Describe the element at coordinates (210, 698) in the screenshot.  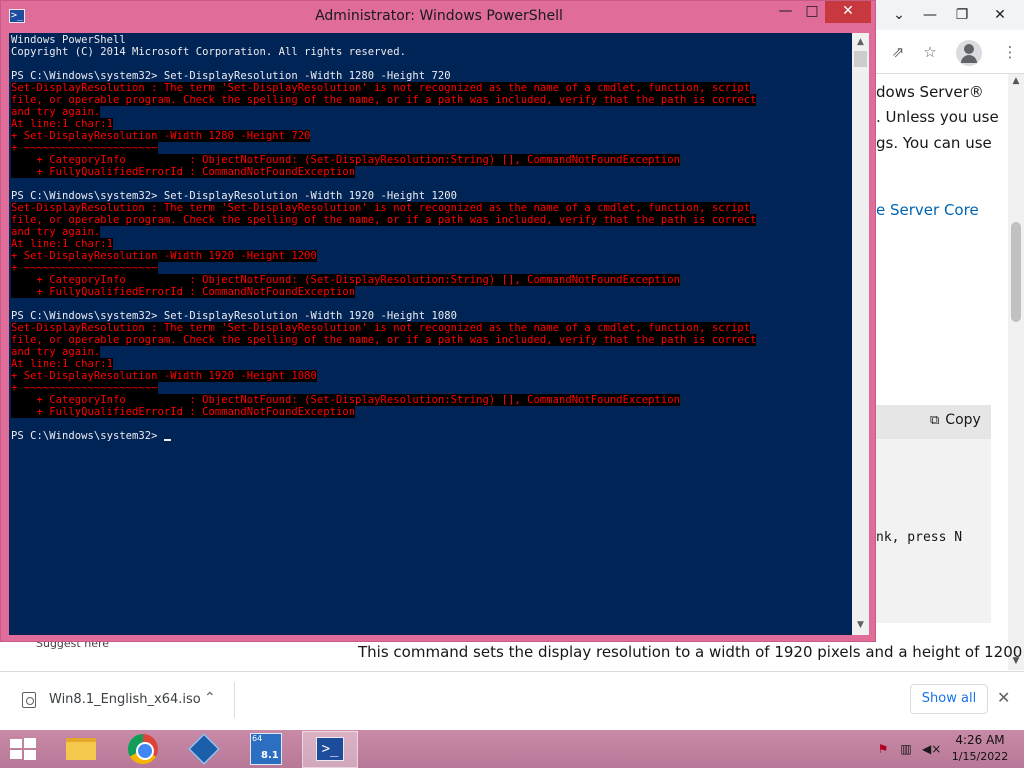
I see `chevron-up-icon: ⌃` at that location.